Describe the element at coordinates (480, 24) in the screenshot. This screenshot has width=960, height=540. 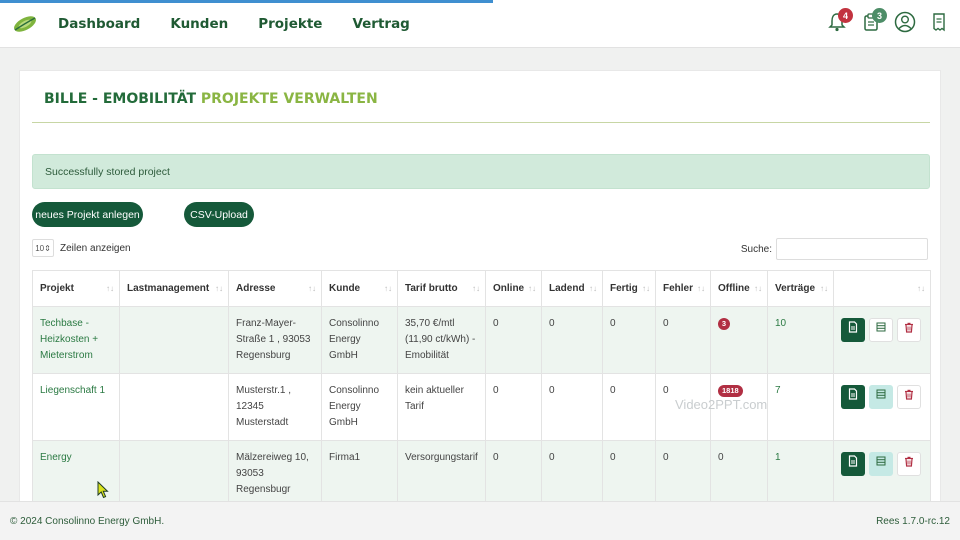
I see `top-navbar: Dashboard Kunden Projekte Vertrag 4 3` at that location.